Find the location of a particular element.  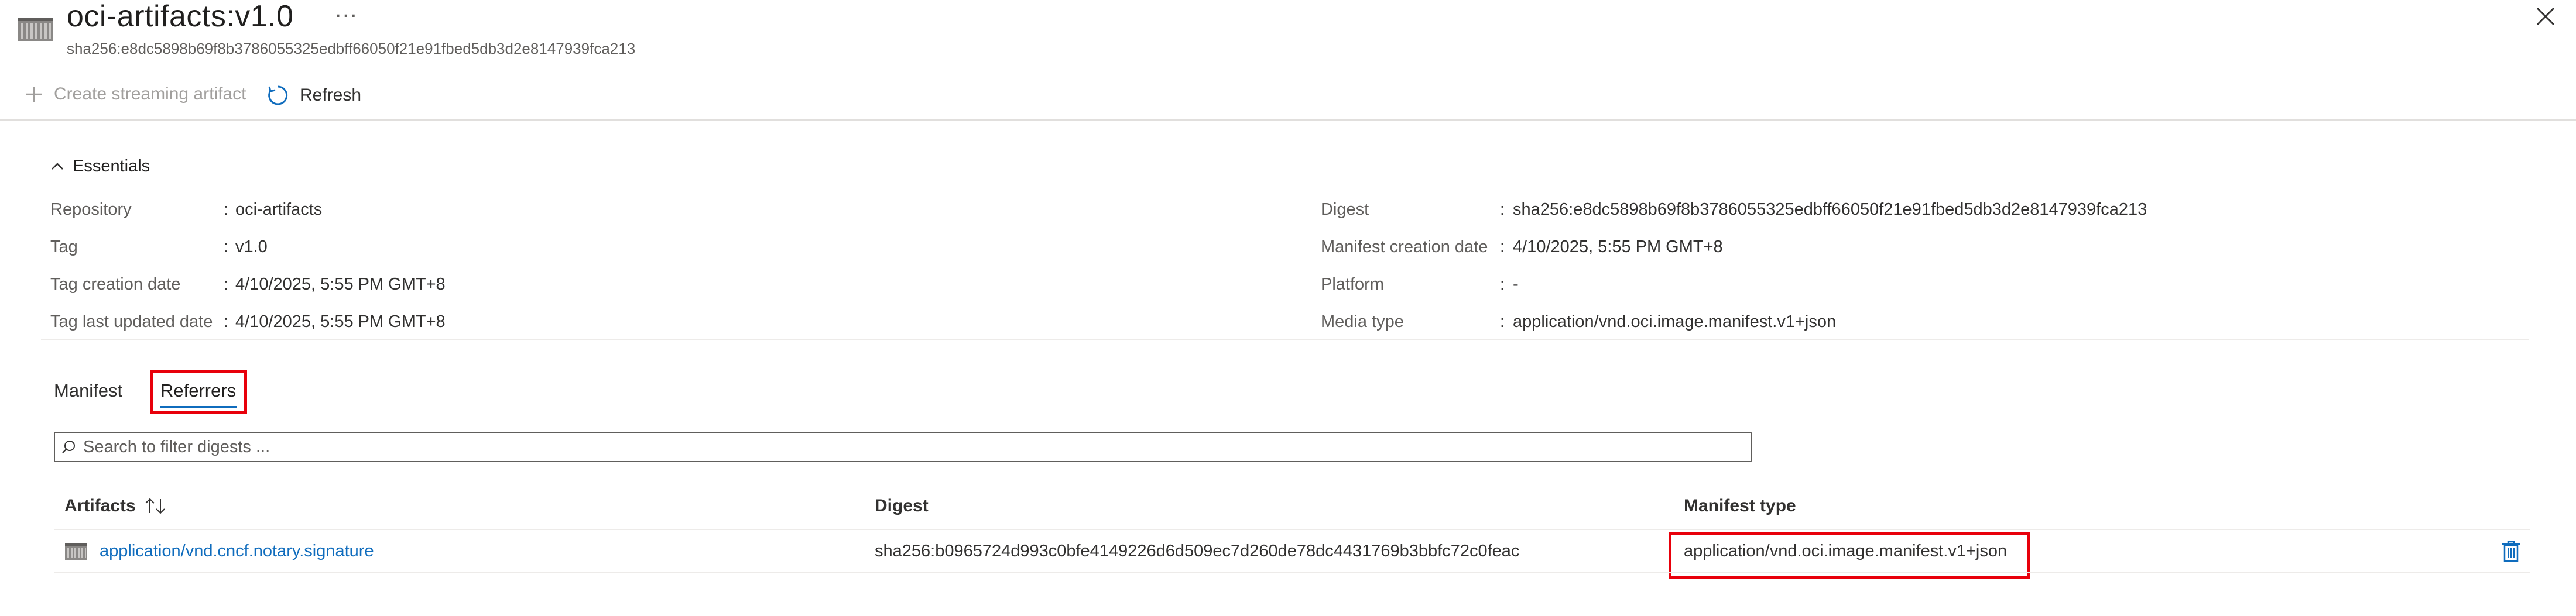

media-type-label: Media type is located at coordinates (1362, 322).